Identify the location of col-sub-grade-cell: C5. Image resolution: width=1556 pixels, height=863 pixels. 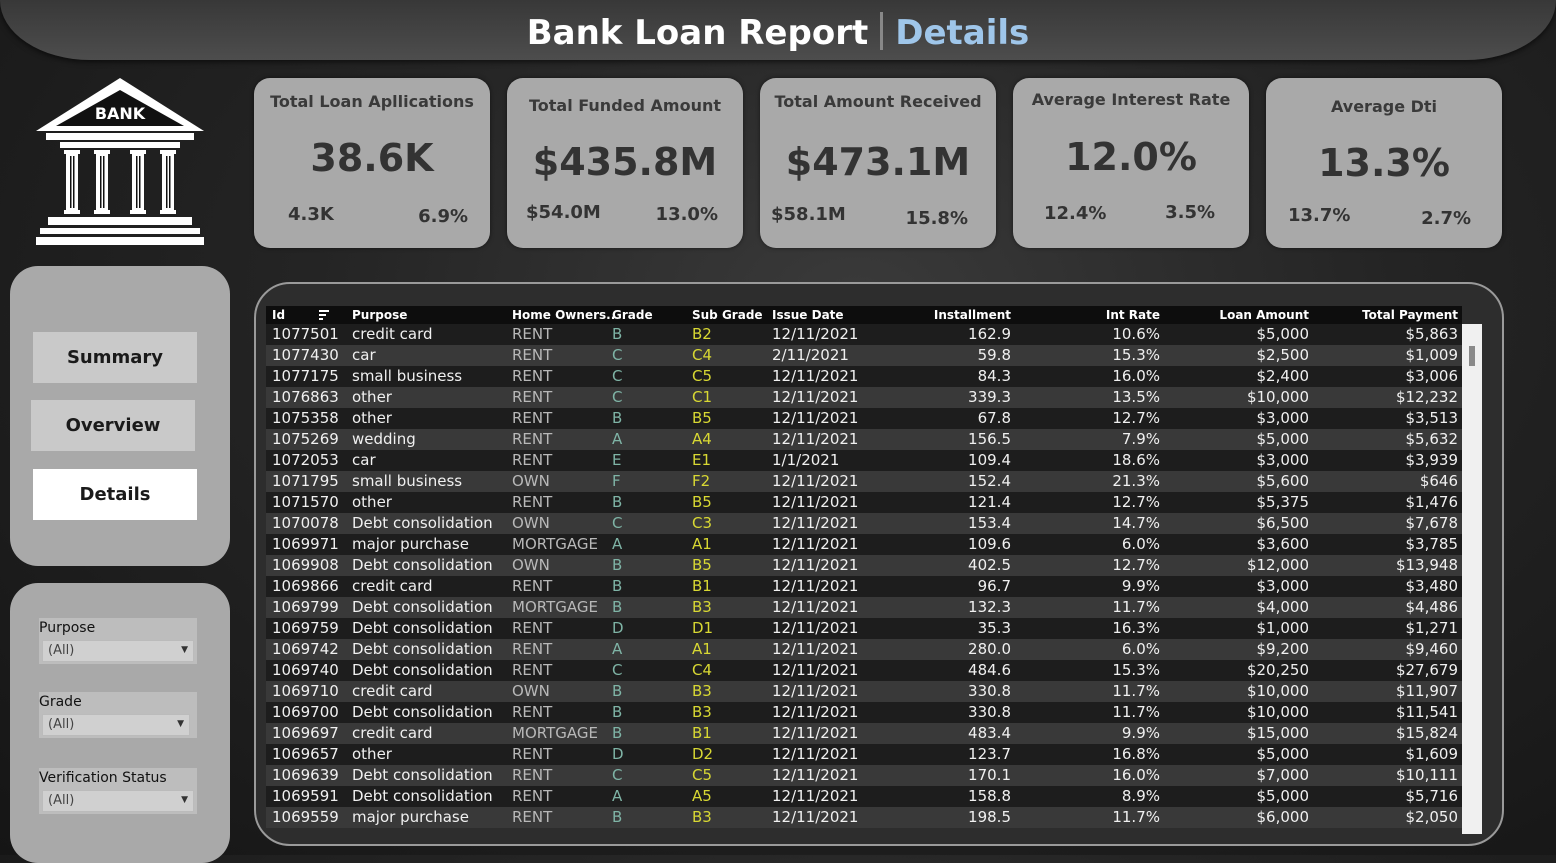
(702, 376).